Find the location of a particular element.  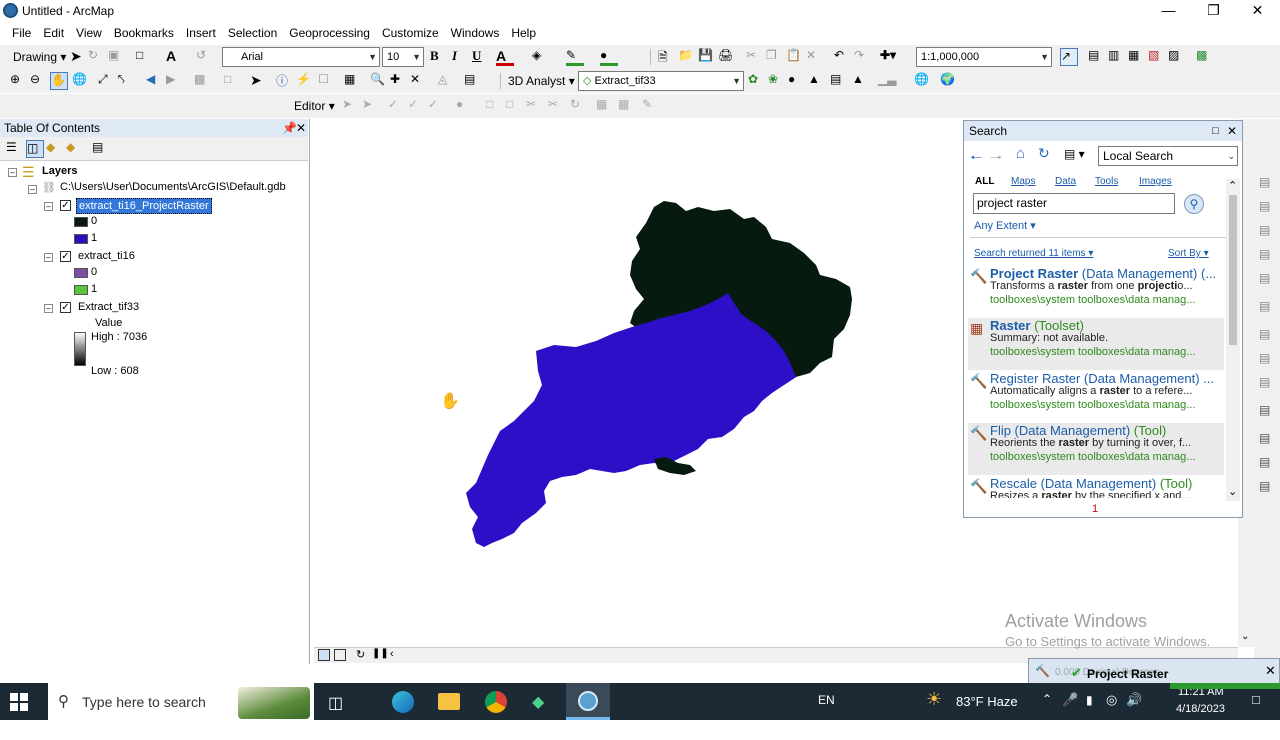

weather-text: 83°F Haze is located at coordinates (987, 712).